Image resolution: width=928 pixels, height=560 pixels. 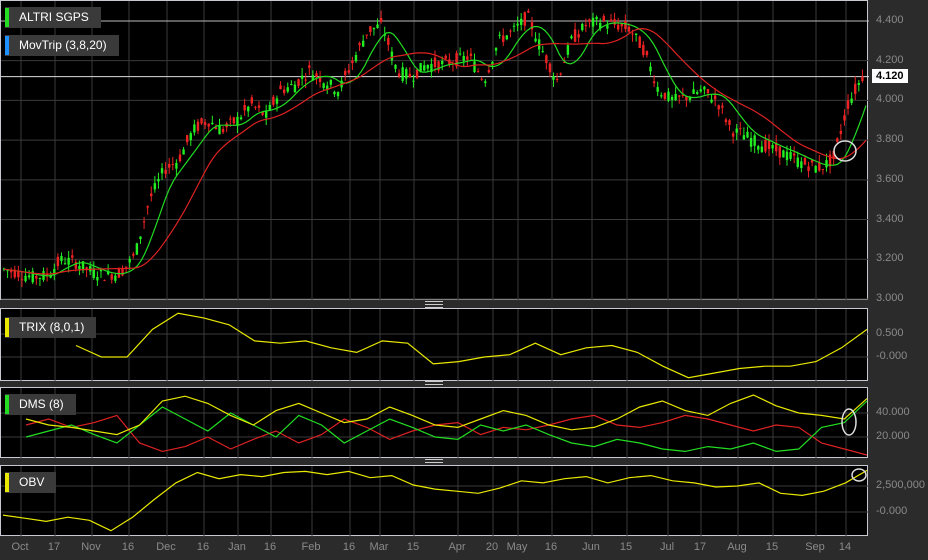 I want to click on obv-tick-label: 2,500,000, so click(x=900, y=485).